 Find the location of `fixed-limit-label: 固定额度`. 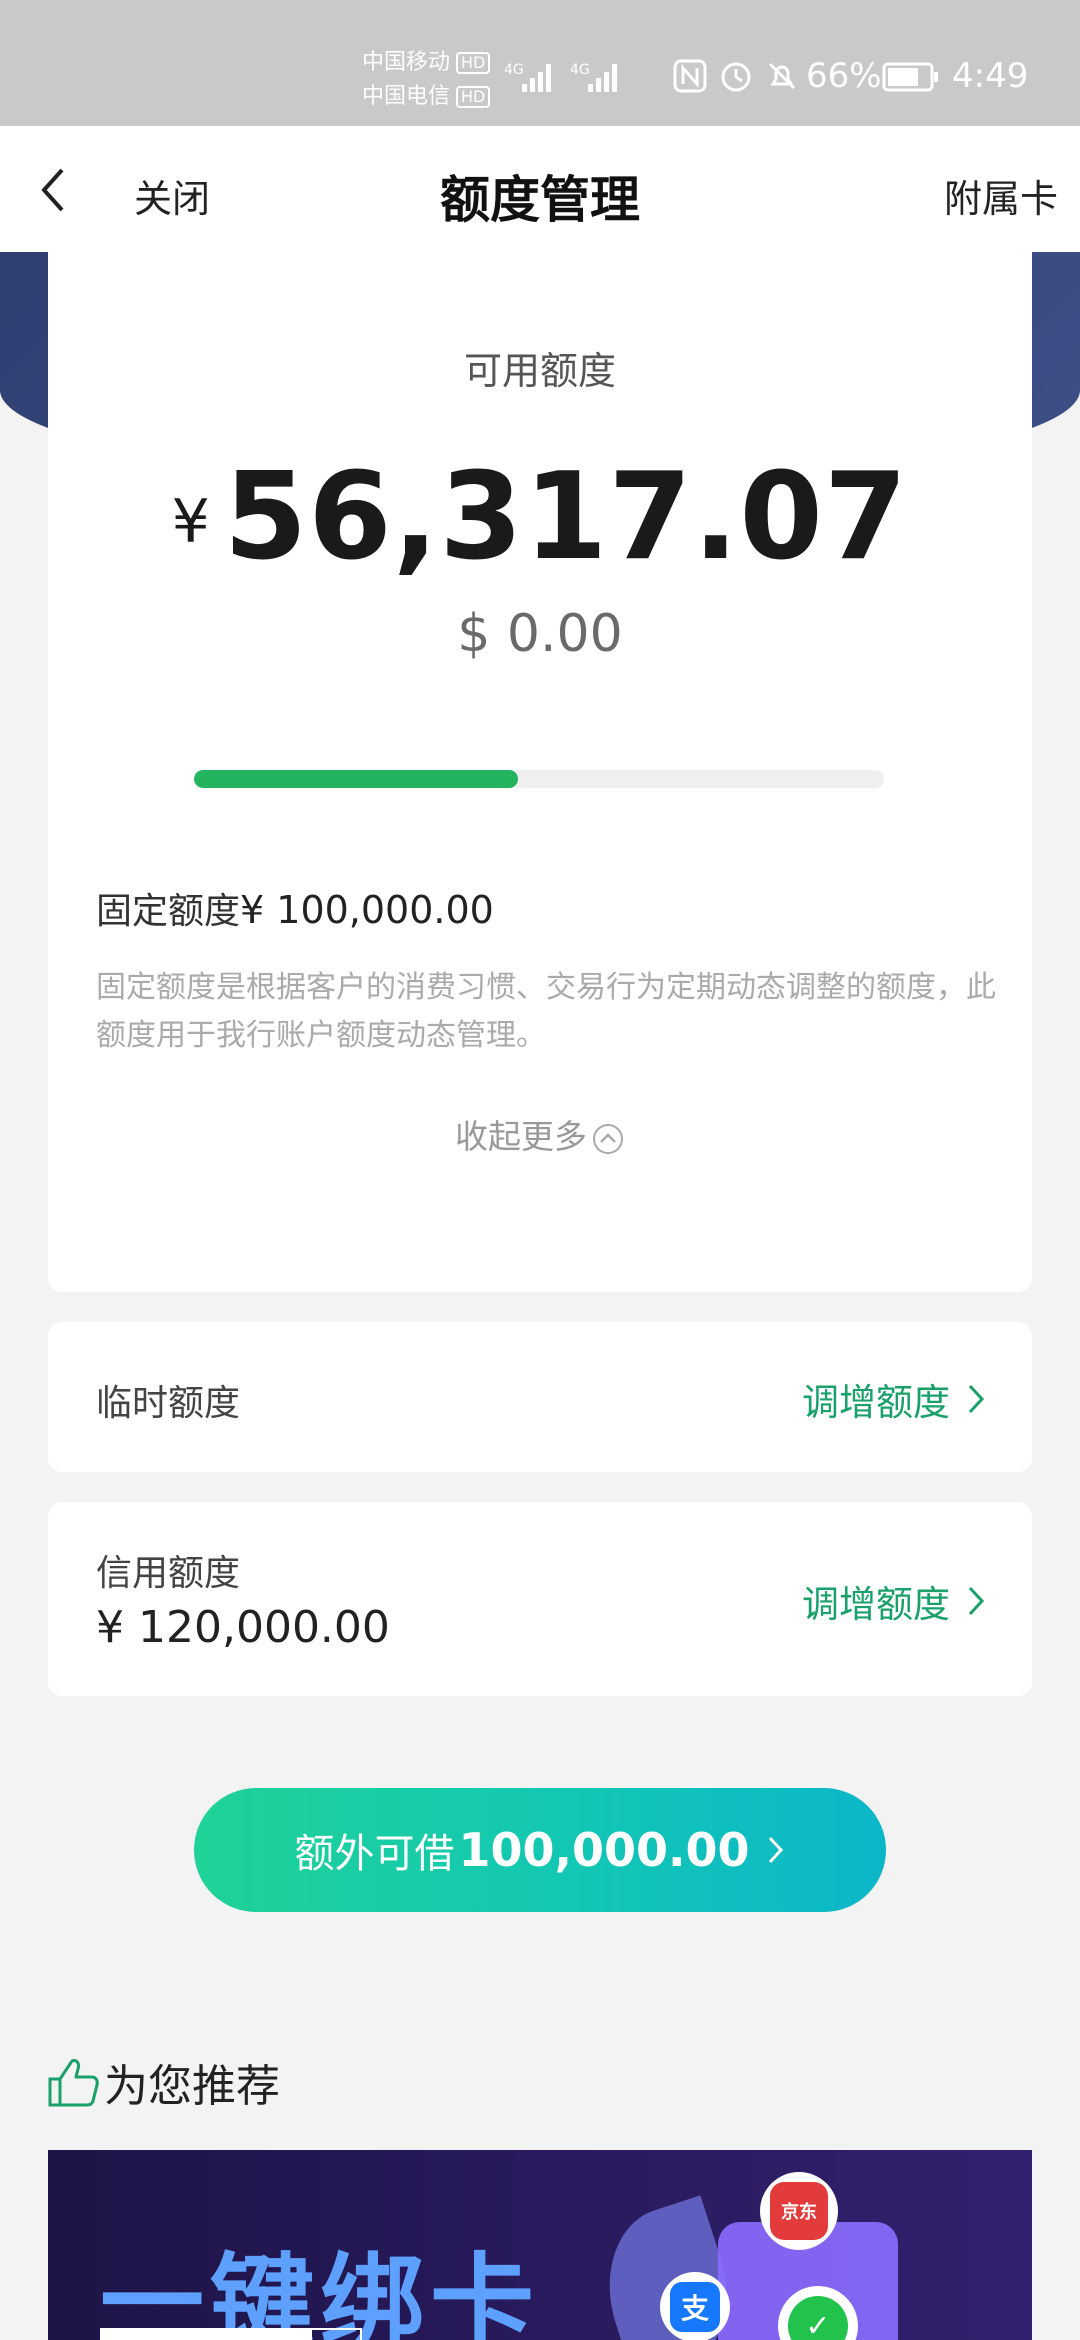

fixed-limit-label: 固定额度 is located at coordinates (168, 911).